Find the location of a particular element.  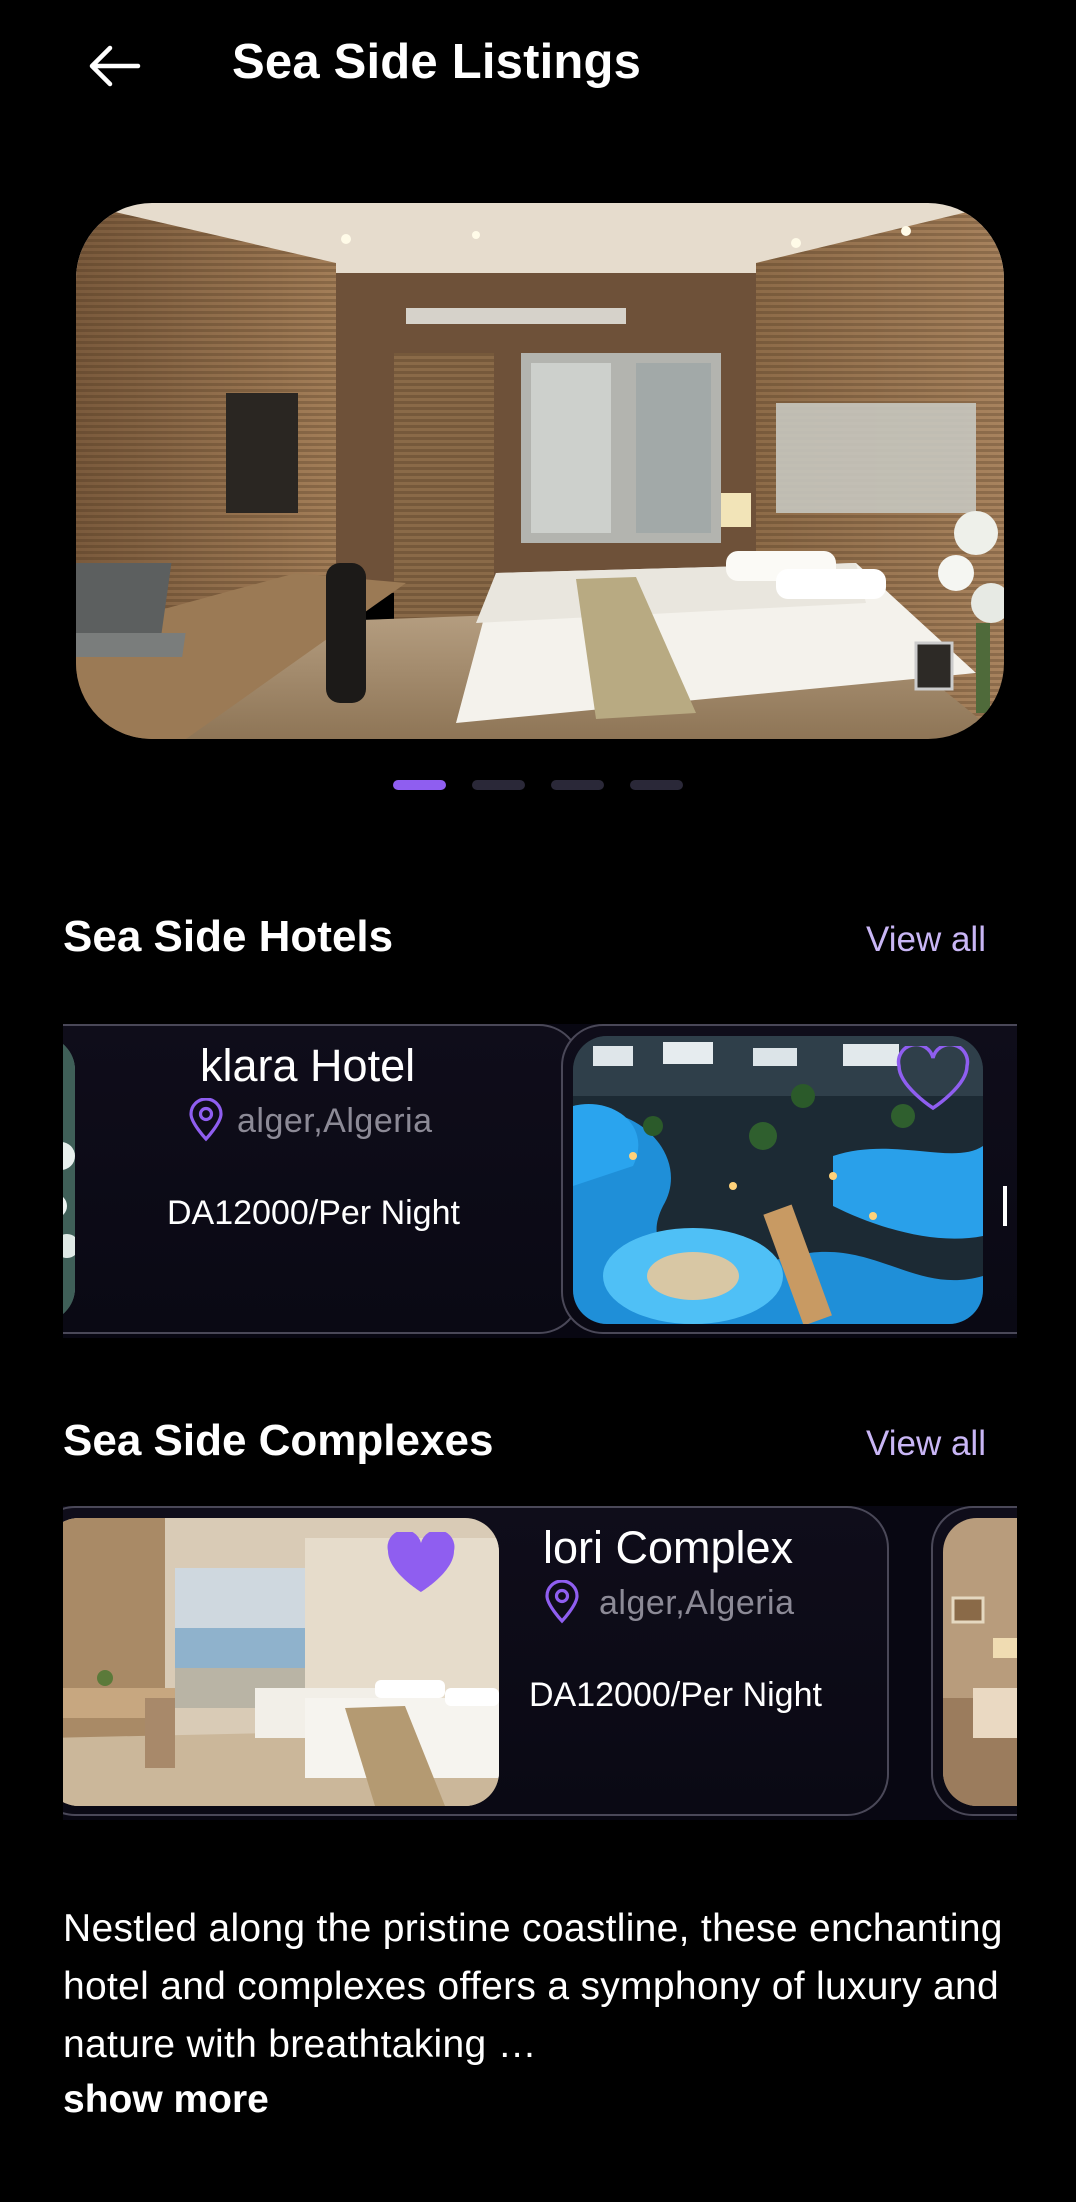

hotel-price: DA12000/Per Night is located at coordinates (313, 1213).